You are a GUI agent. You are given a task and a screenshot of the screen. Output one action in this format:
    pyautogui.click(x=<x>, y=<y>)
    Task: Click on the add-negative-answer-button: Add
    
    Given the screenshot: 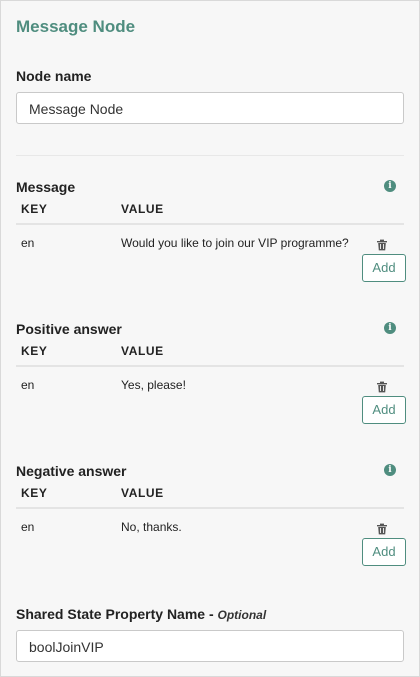 What is the action you would take?
    pyautogui.click(x=384, y=552)
    